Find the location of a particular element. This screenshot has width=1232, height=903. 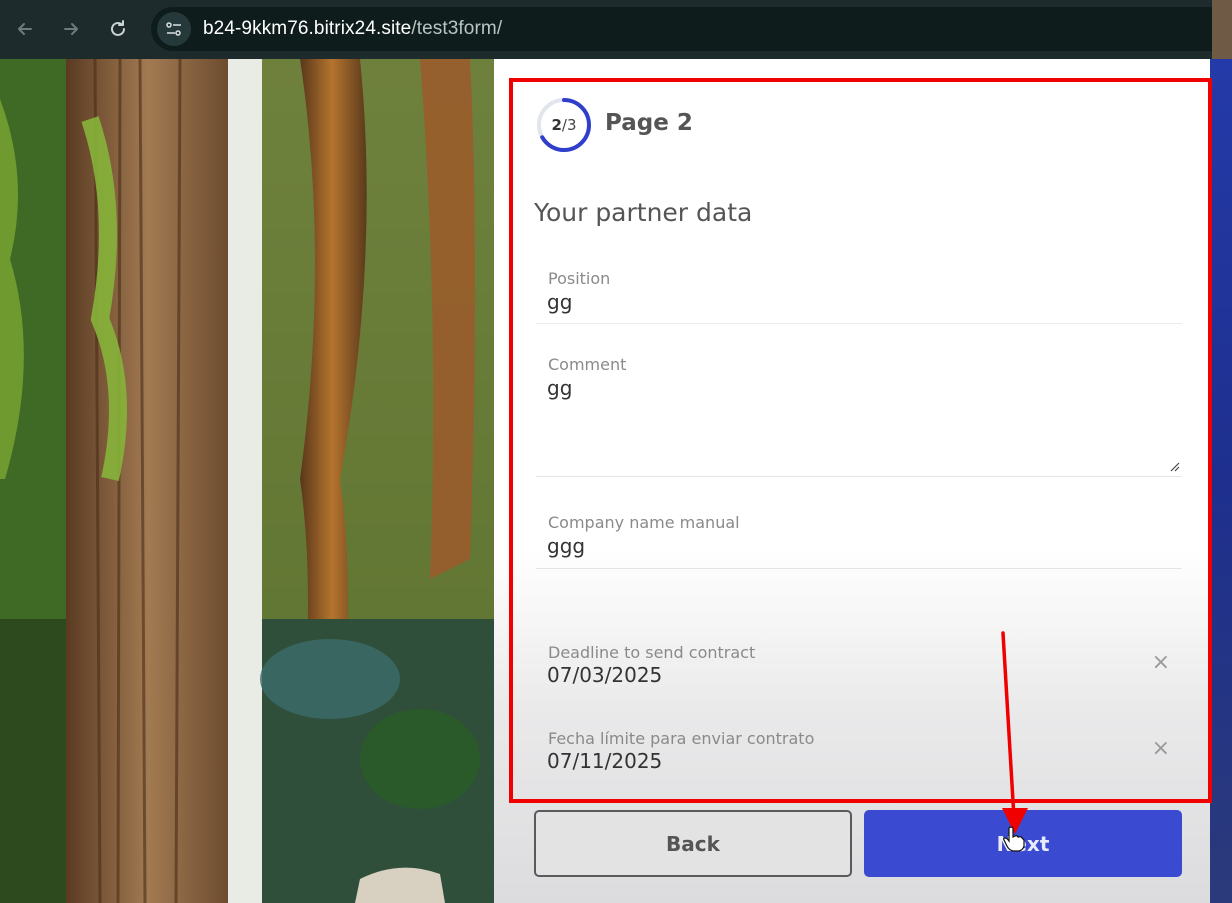

position-value: gg is located at coordinates (559, 302).